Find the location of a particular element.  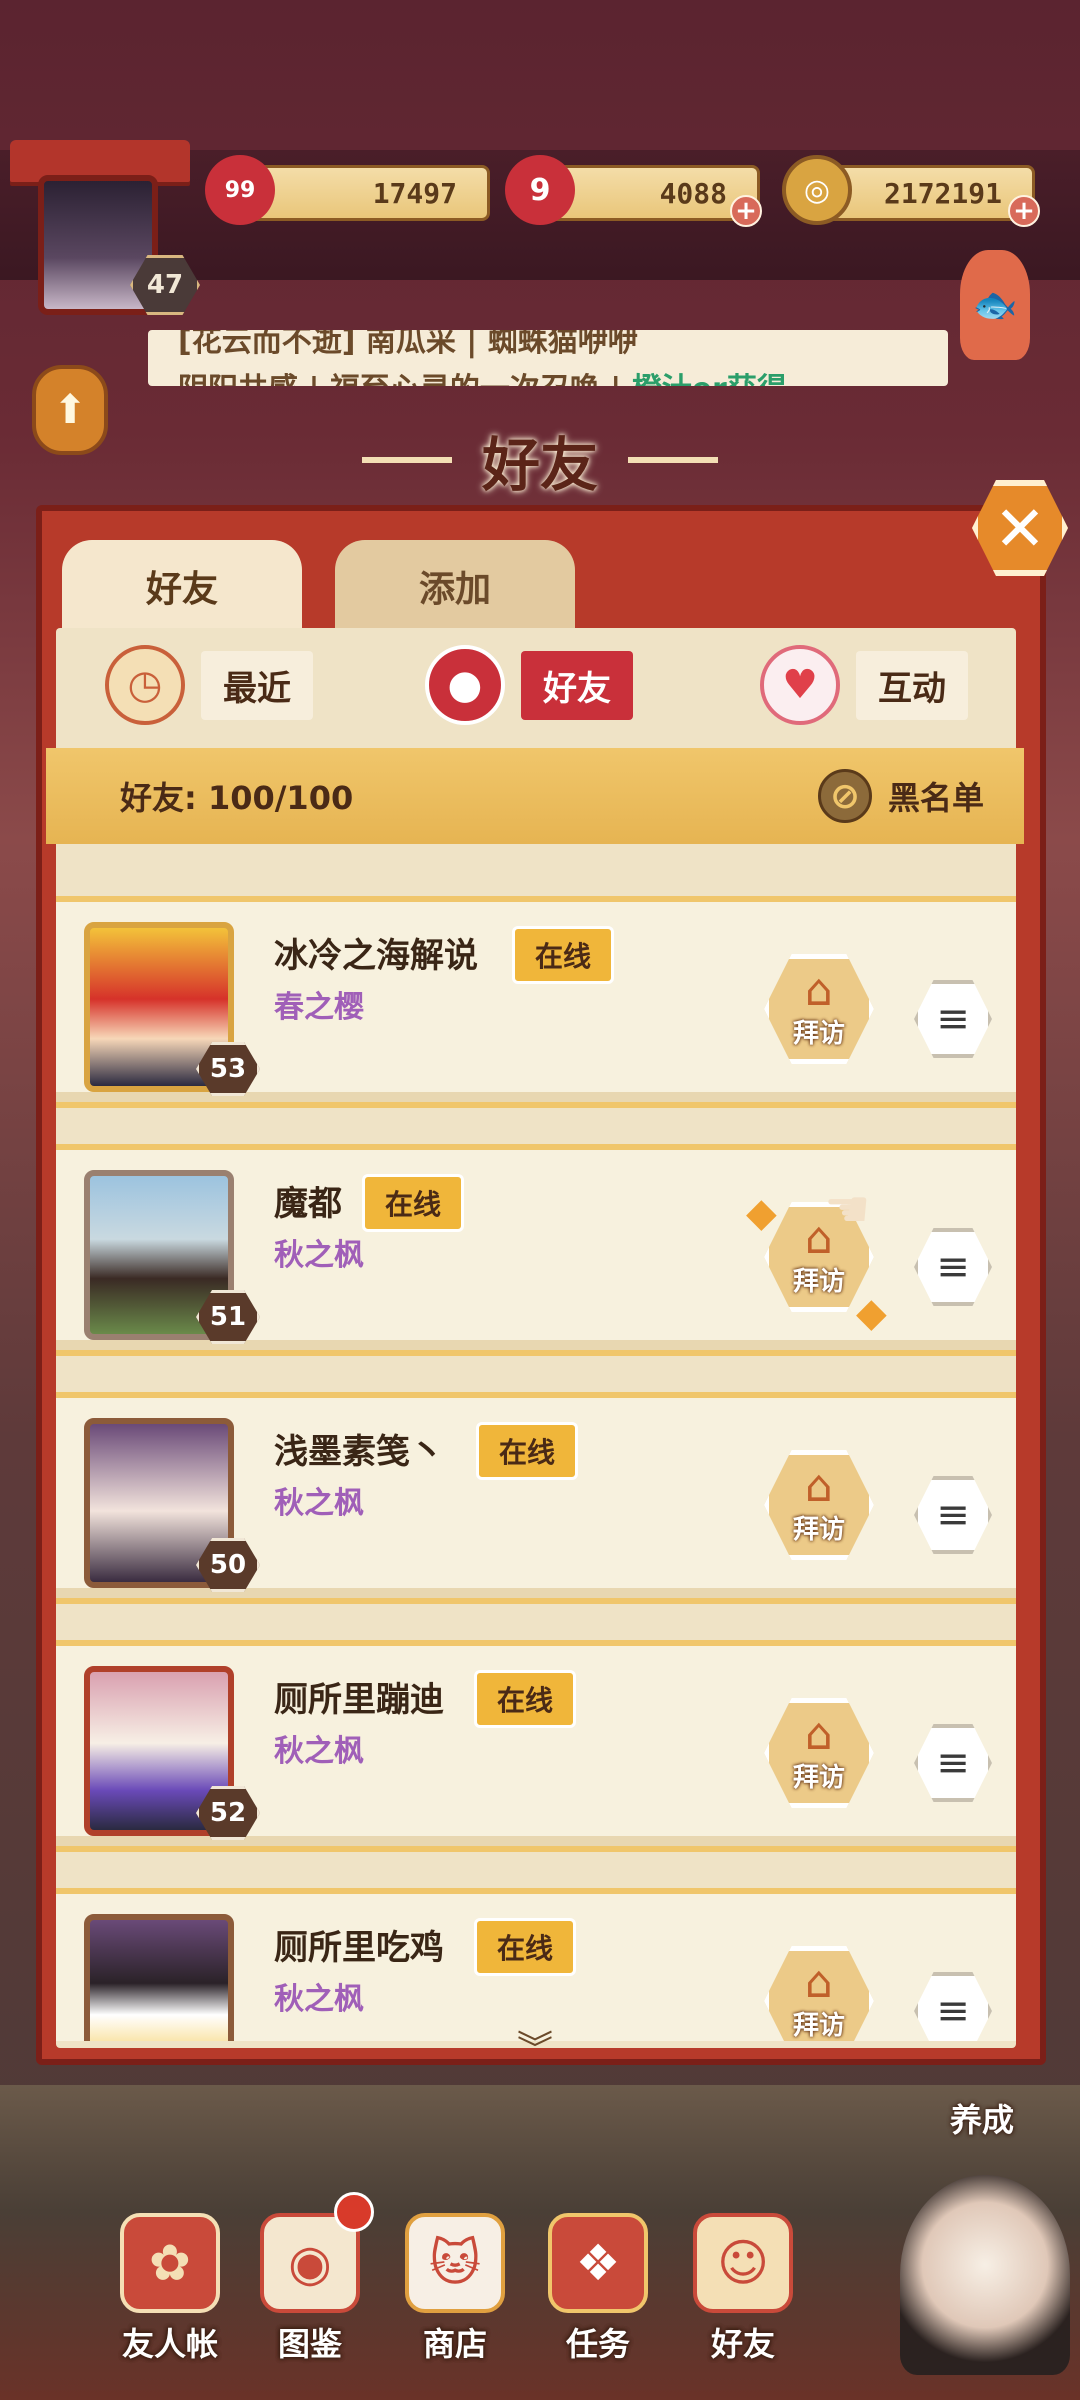

friend-row: 52 厕所里蹦迪 在线 秋之枫 ⌂ 拜访 ≡ is located at coordinates (536, 1746).